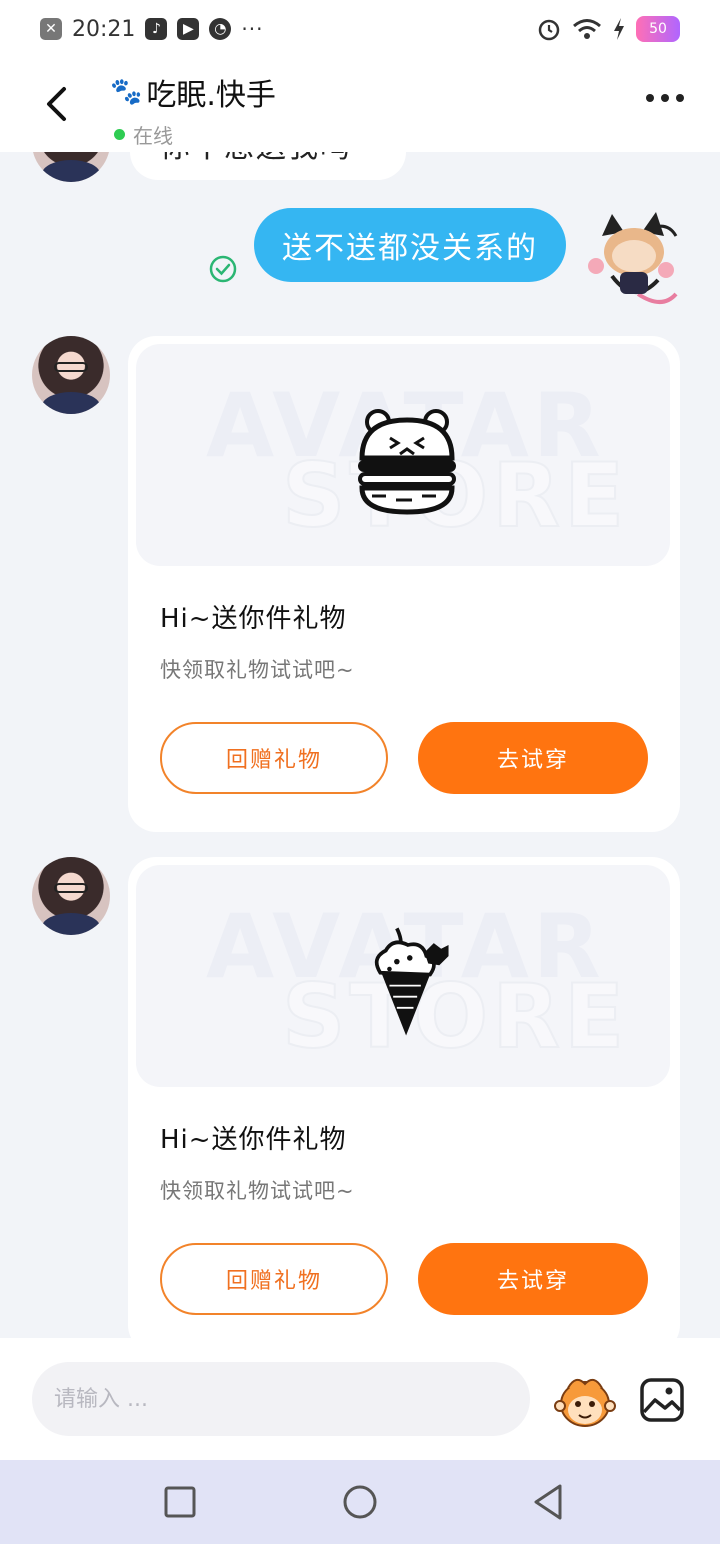  Describe the element at coordinates (587, 29) in the screenshot. I see `wifi-icon` at that location.